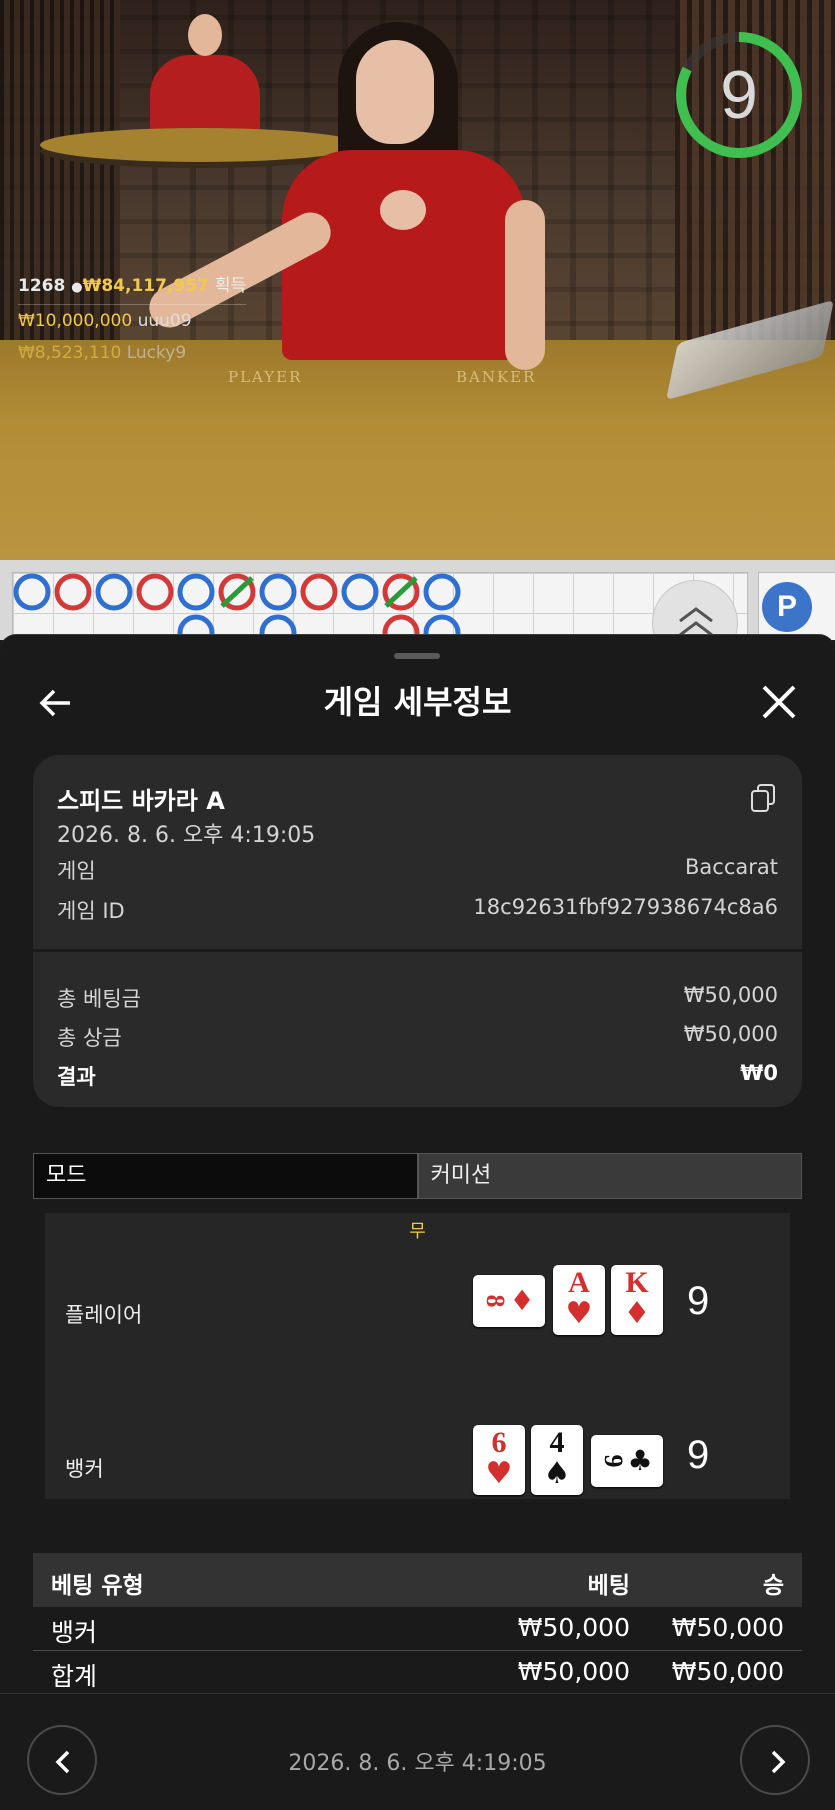 This screenshot has height=1810, width=835. Describe the element at coordinates (84, 1469) in the screenshot. I see `banker-hand-label: 뱅커` at that location.